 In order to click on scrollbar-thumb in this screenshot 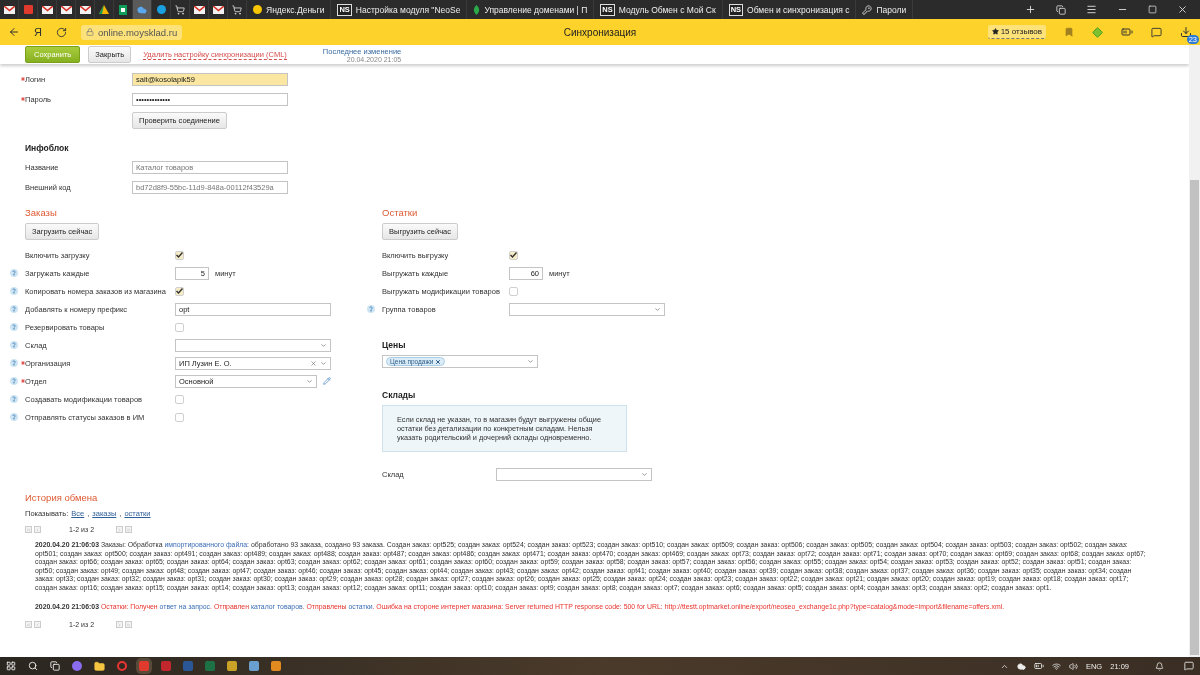, I will do `click(1194, 417)`.